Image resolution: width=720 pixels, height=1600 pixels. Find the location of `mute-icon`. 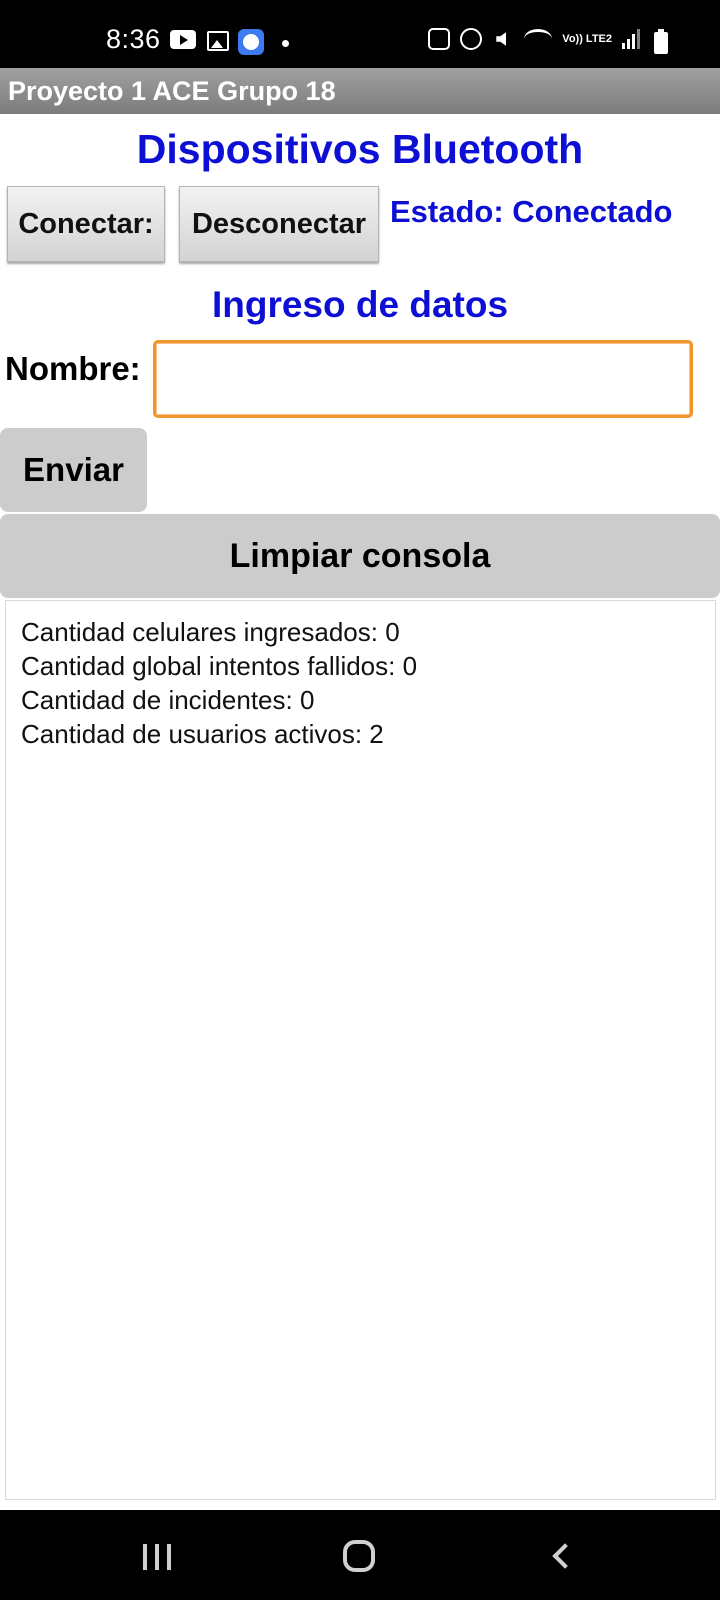

mute-icon is located at coordinates (503, 39).